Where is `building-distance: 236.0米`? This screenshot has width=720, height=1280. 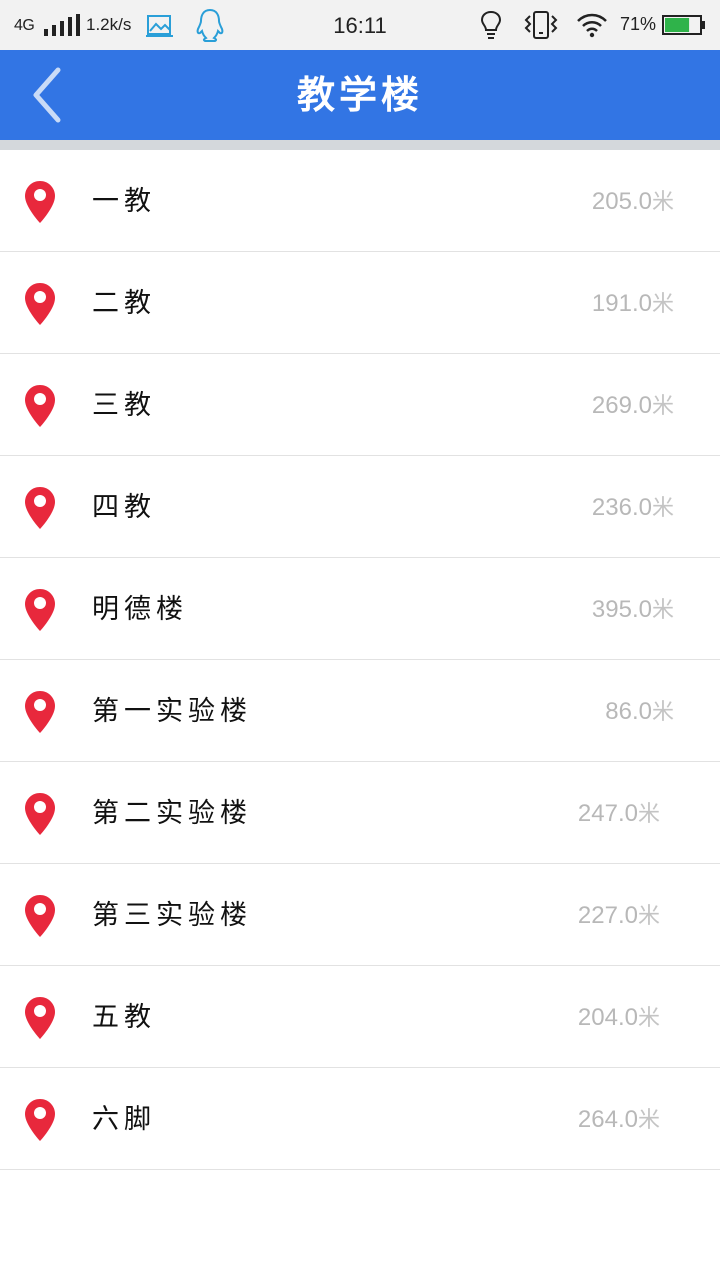
building-distance: 236.0米 is located at coordinates (633, 506).